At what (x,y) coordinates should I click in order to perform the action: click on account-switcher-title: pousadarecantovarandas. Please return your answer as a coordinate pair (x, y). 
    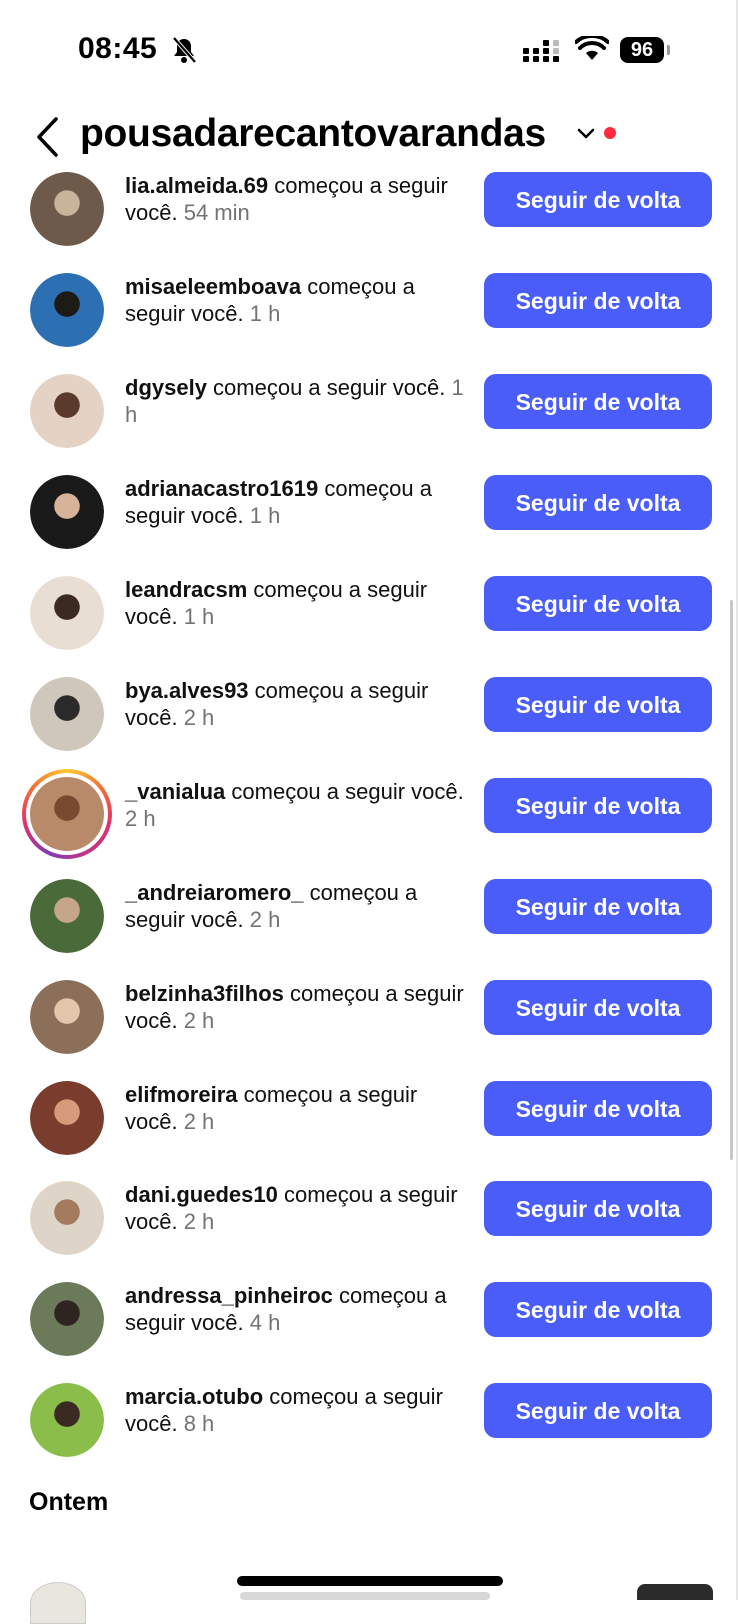
    Looking at the image, I should click on (313, 134).